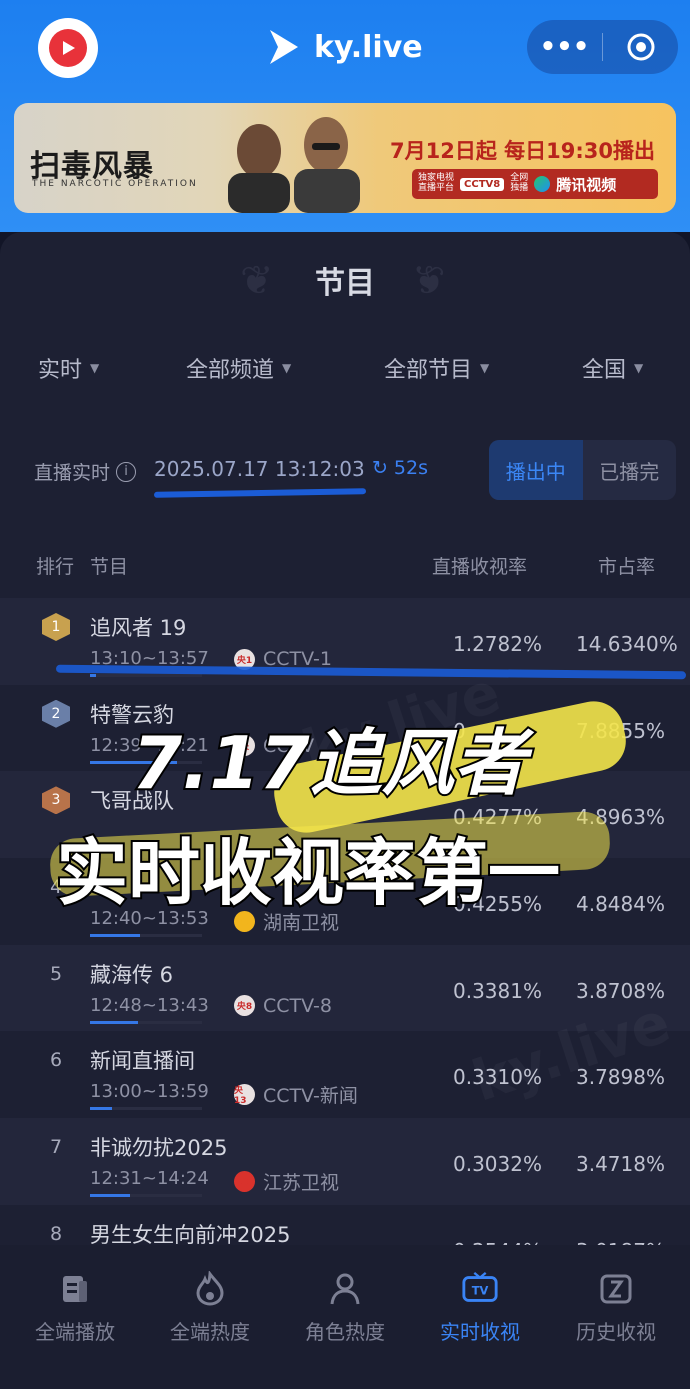 The width and height of the screenshot is (690, 1389). Describe the element at coordinates (616, 1289) in the screenshot. I see `history-icon` at that location.